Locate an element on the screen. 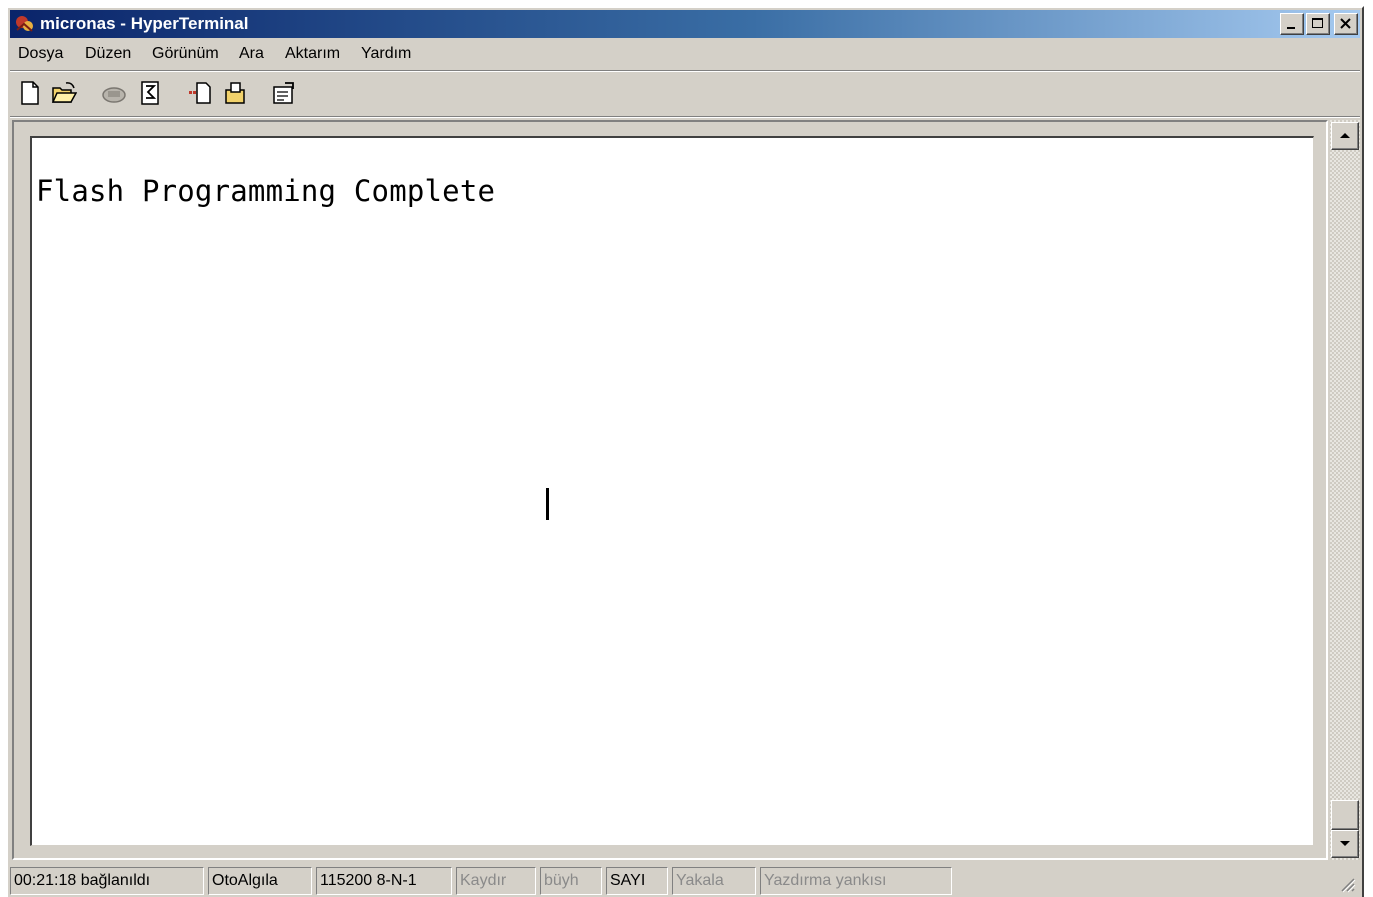 This screenshot has width=1373, height=897. arrow-down-icon is located at coordinates (1345, 843).